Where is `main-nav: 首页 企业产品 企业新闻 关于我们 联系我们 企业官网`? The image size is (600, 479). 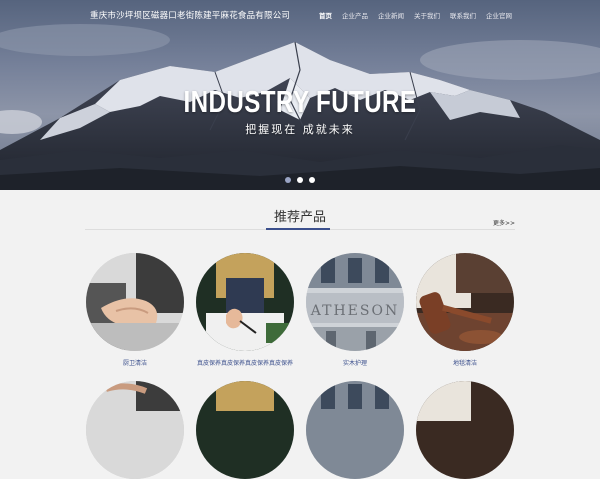 main-nav: 首页 企业产品 企业新闻 关于我们 联系我们 企业官网 is located at coordinates (415, 15).